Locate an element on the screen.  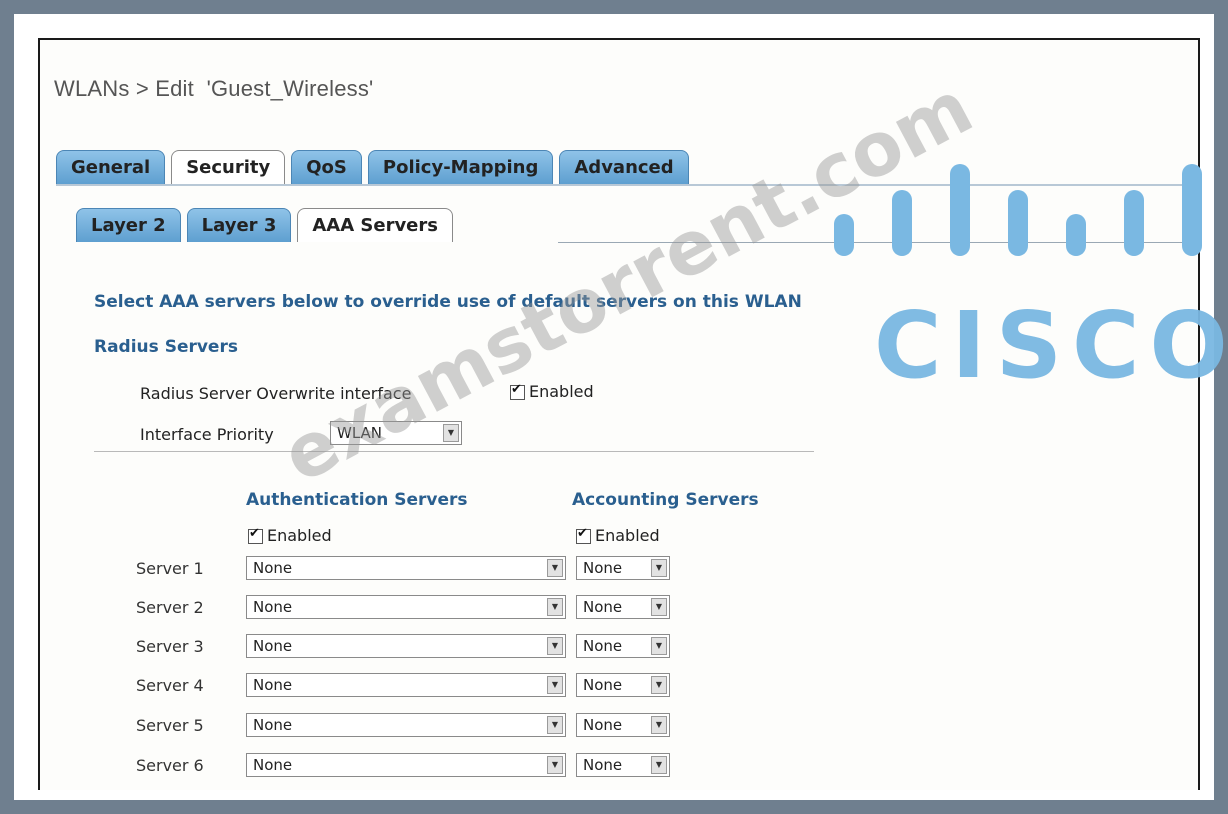
server-4-acct-select: None ▼ is located at coordinates (623, 685).